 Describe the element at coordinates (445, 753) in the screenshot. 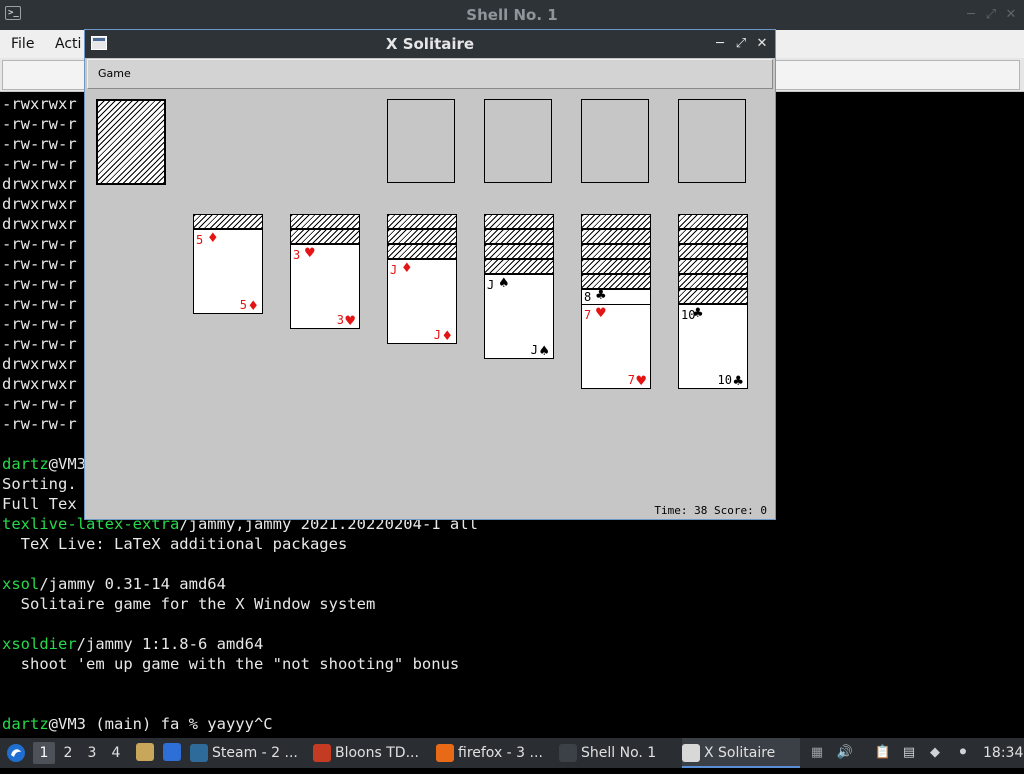

I see `firefox-icon` at that location.